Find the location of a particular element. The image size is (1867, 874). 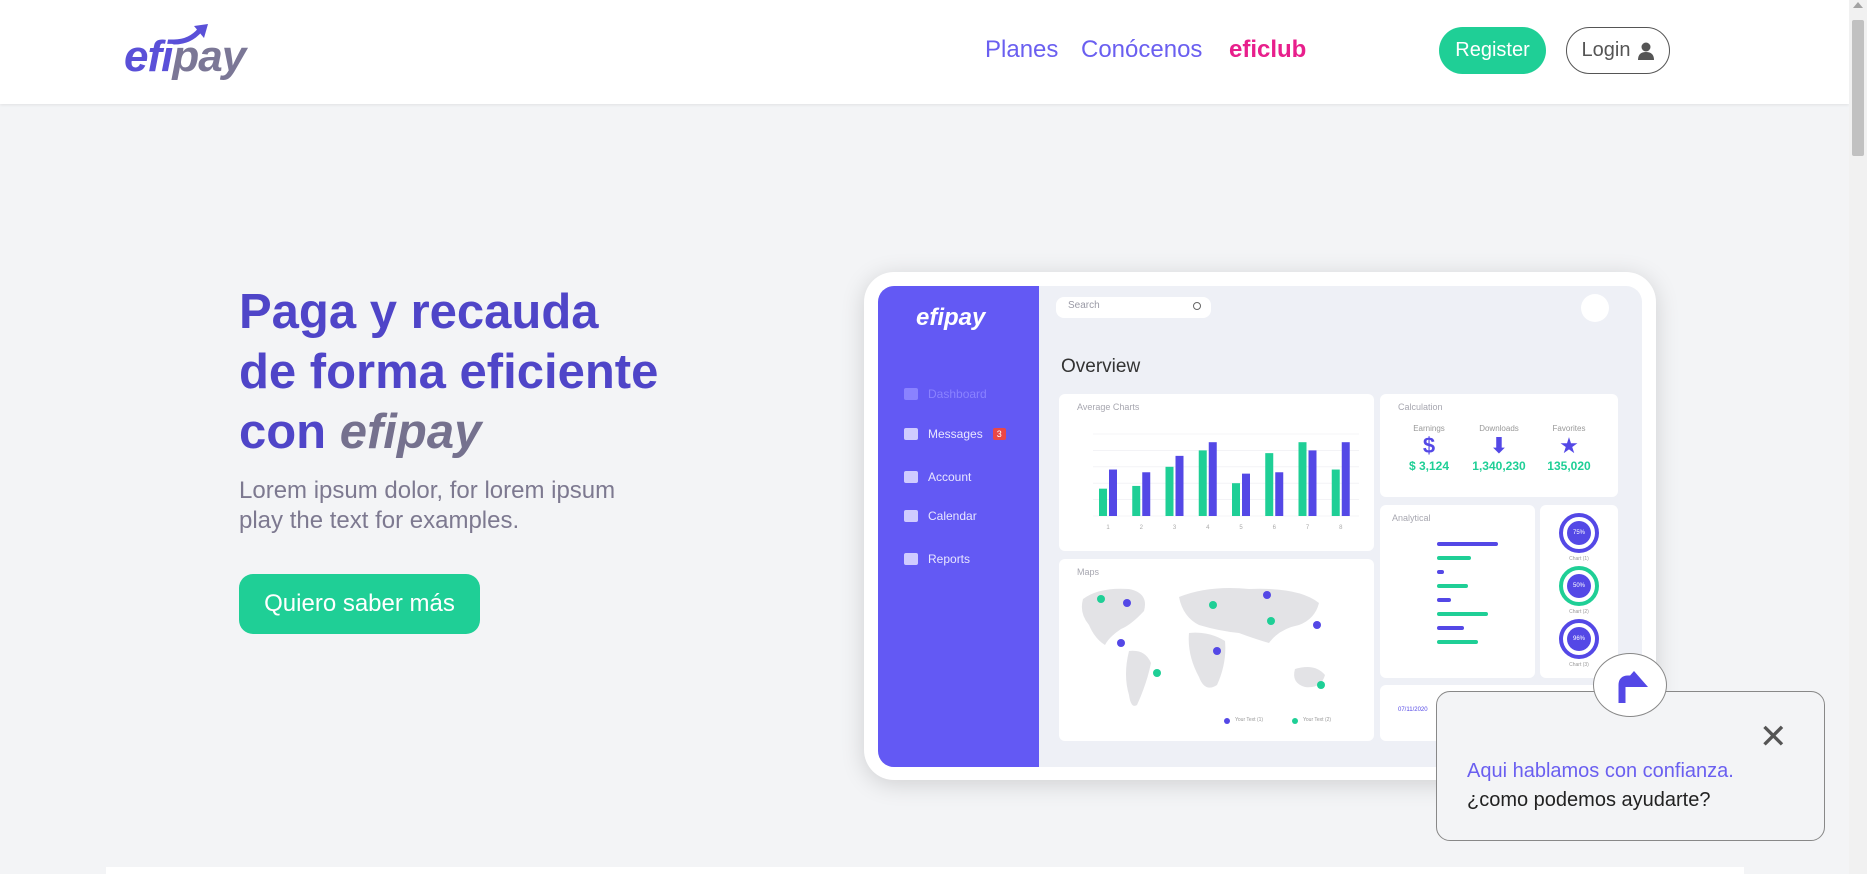

nav-conocenos: Conócenos is located at coordinates (1141, 50).